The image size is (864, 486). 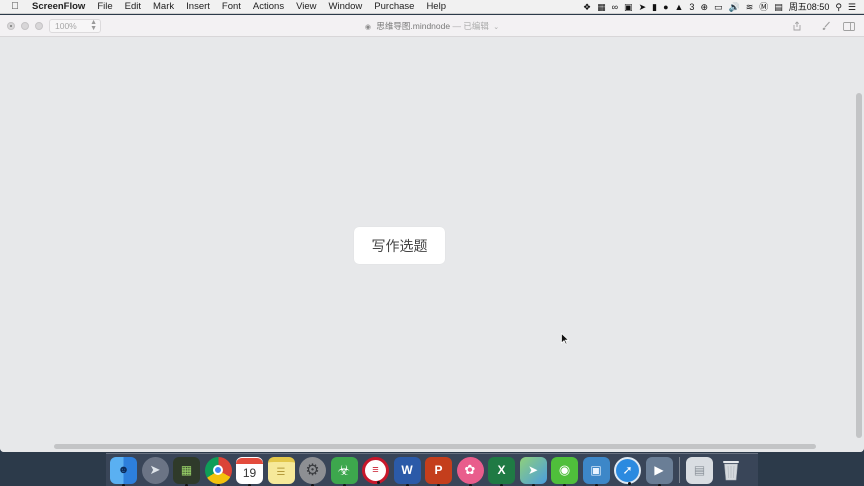 I want to click on menu-edit: Edit, so click(x=133, y=7).